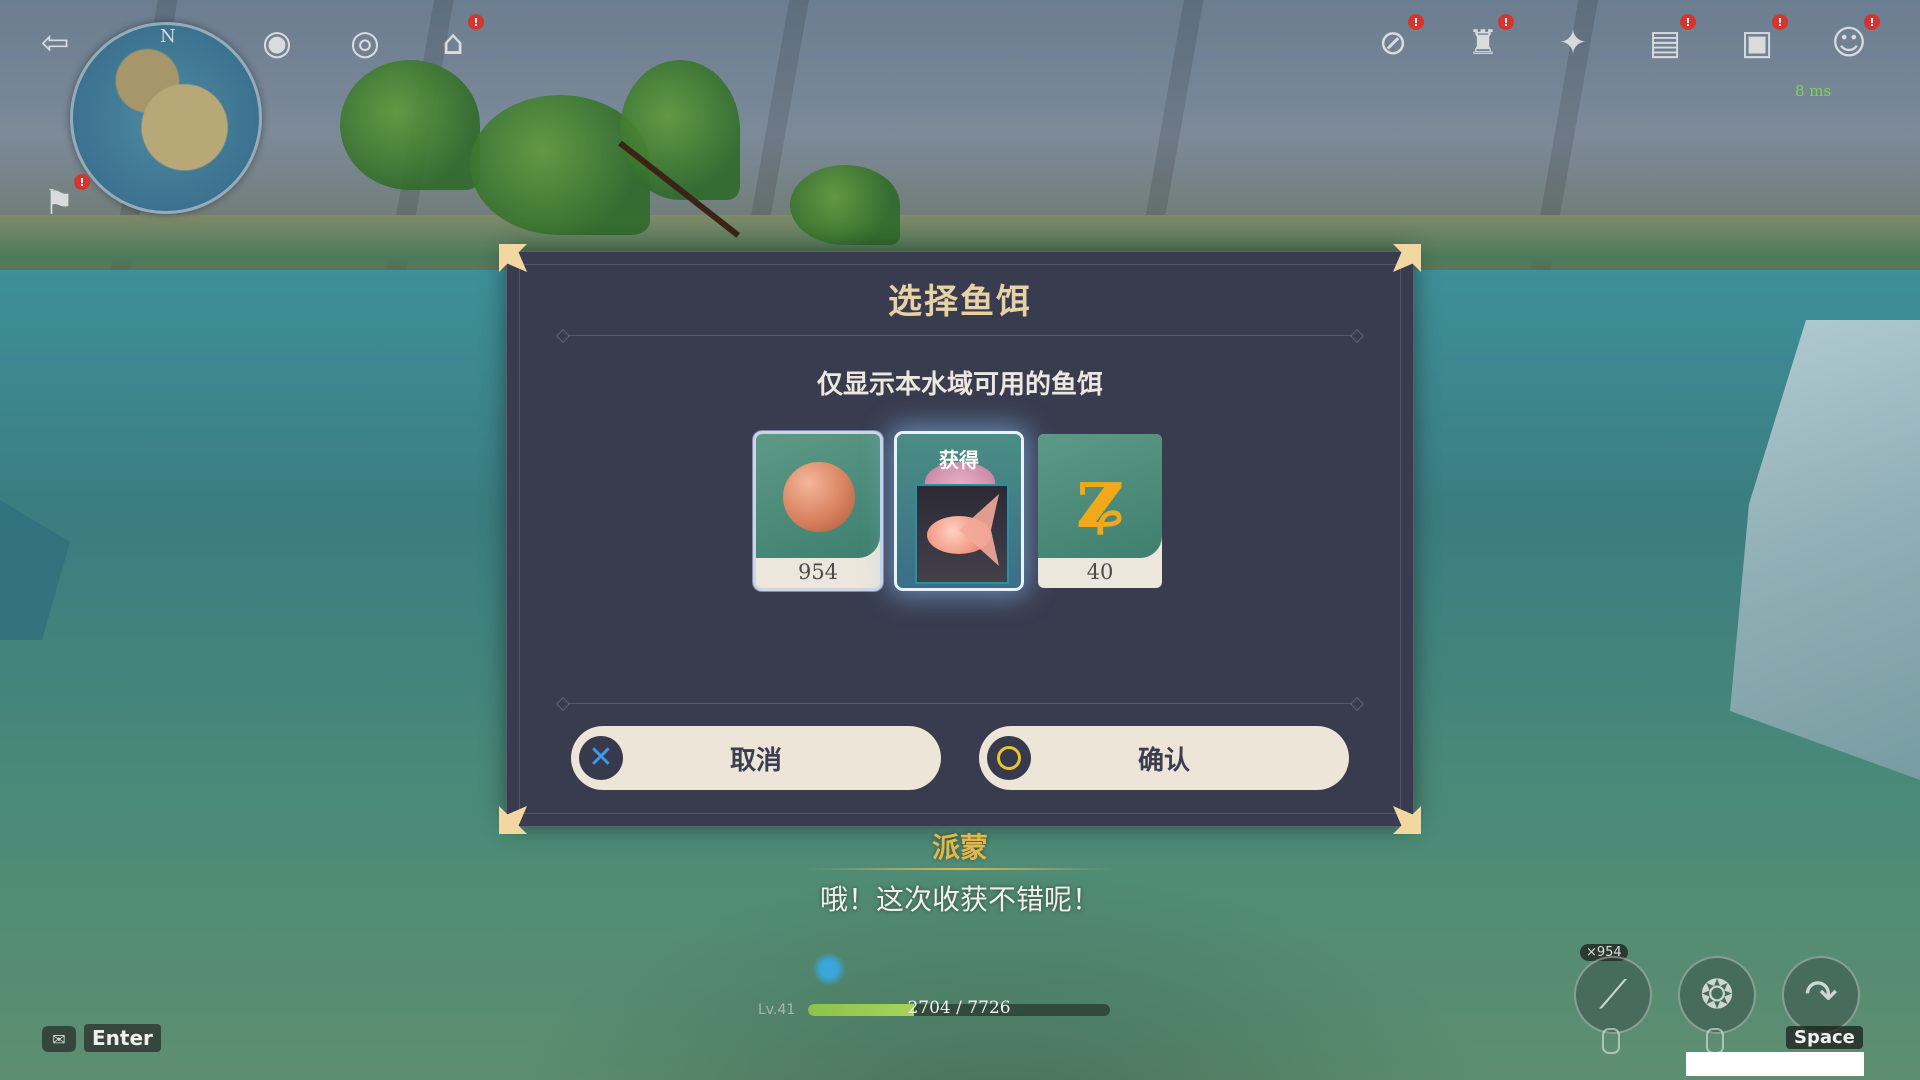 This screenshot has height=1080, width=1920. I want to click on mouse-right-icon, so click(1715, 1041).